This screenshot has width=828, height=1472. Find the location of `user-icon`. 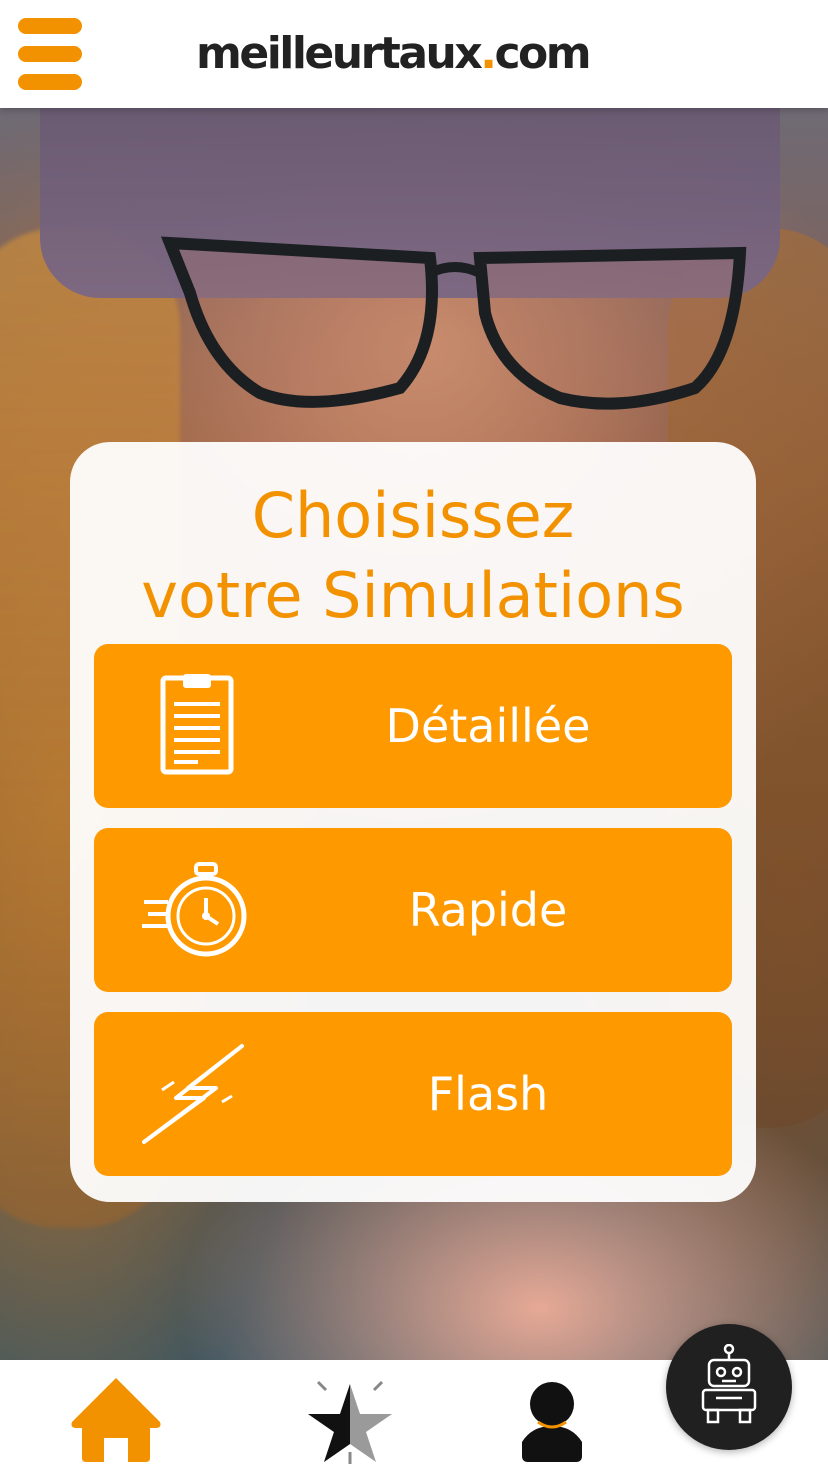

user-icon is located at coordinates (552, 1422).